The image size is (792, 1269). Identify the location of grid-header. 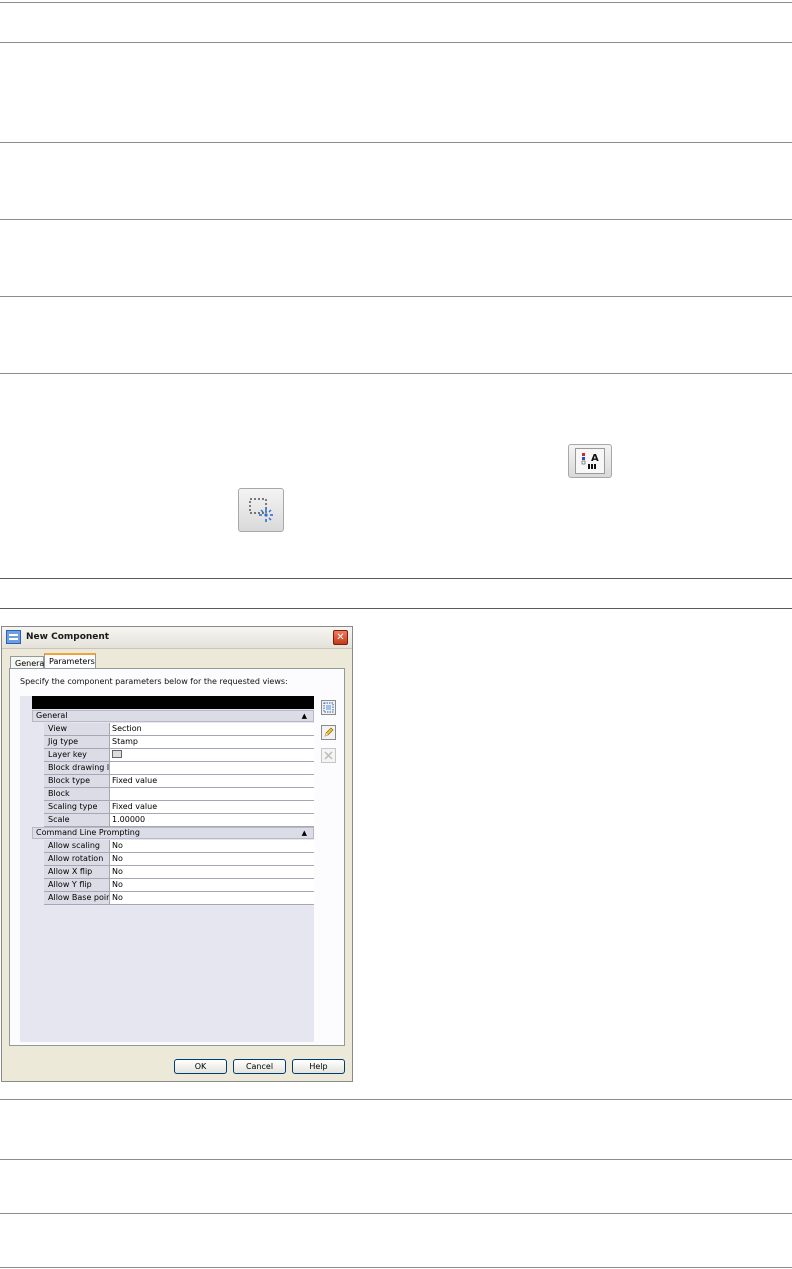
(173, 702).